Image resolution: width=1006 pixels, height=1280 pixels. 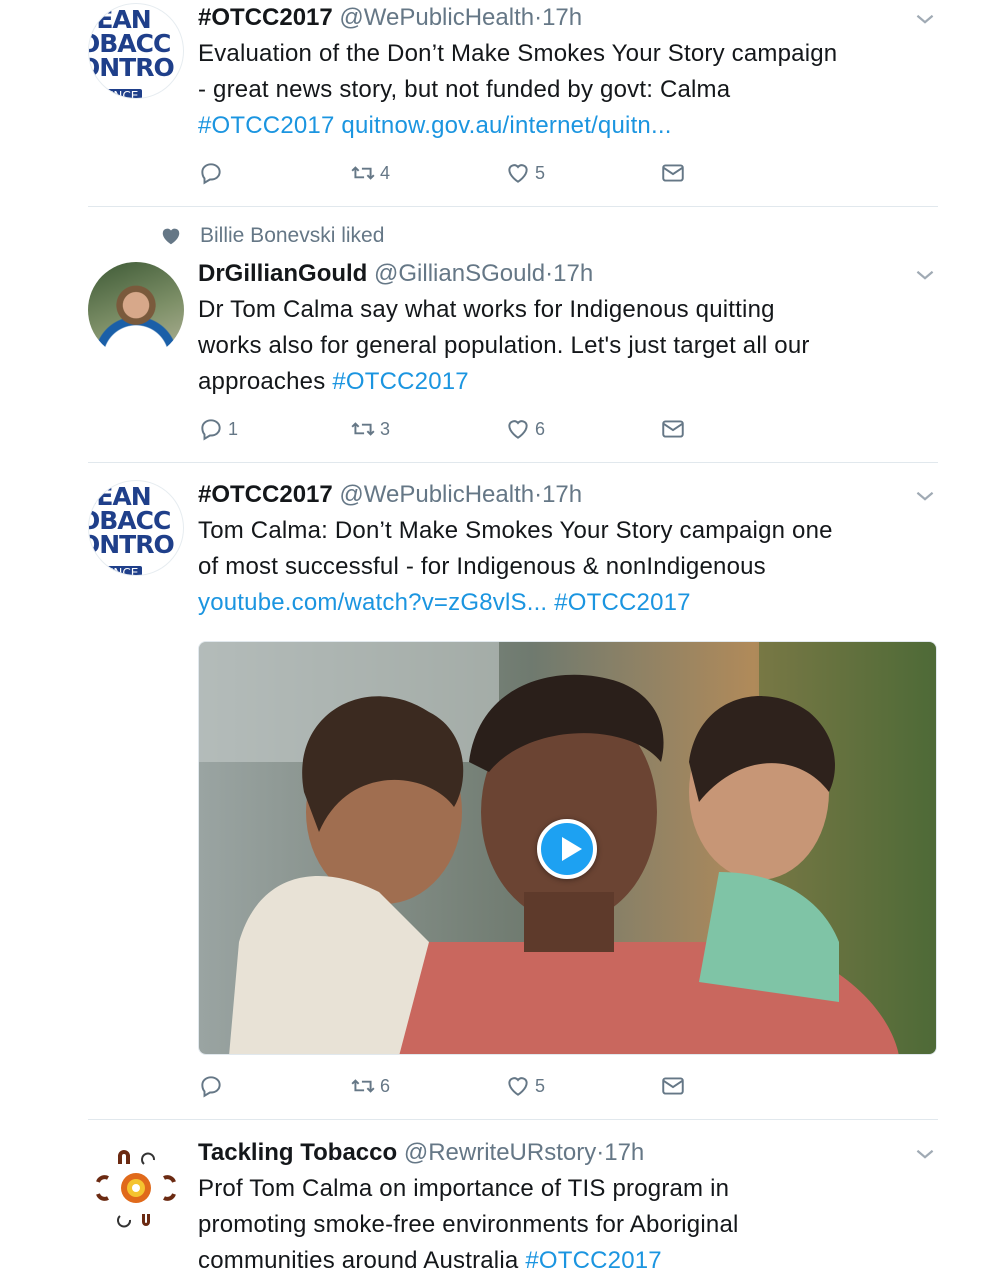 I want to click on heart-filled-icon, so click(x=171, y=236).